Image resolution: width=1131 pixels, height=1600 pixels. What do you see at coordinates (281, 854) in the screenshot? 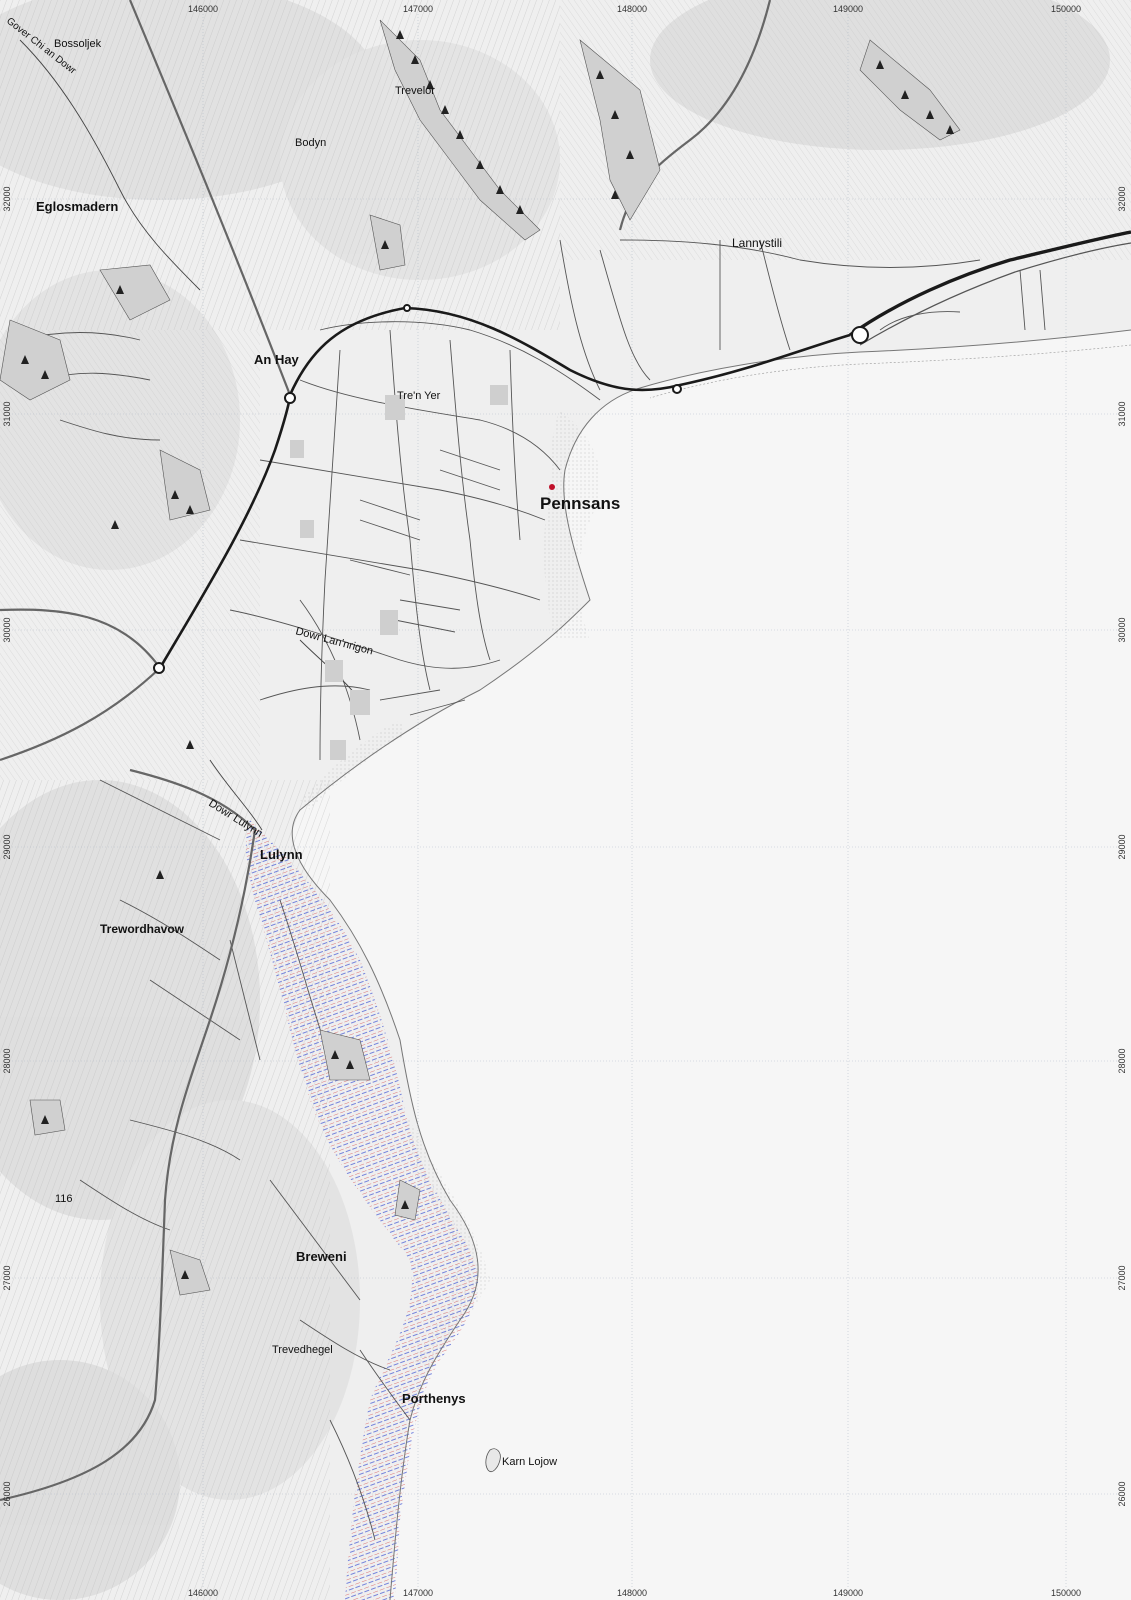
I see `place-label: Lulynn` at bounding box center [281, 854].